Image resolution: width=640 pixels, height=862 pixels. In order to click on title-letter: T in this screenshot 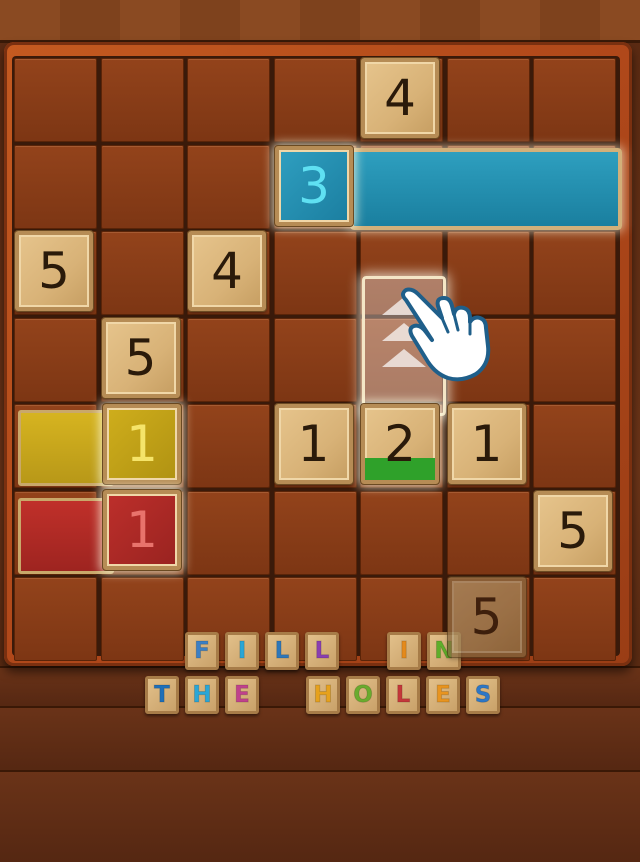, I will do `click(162, 695)`.